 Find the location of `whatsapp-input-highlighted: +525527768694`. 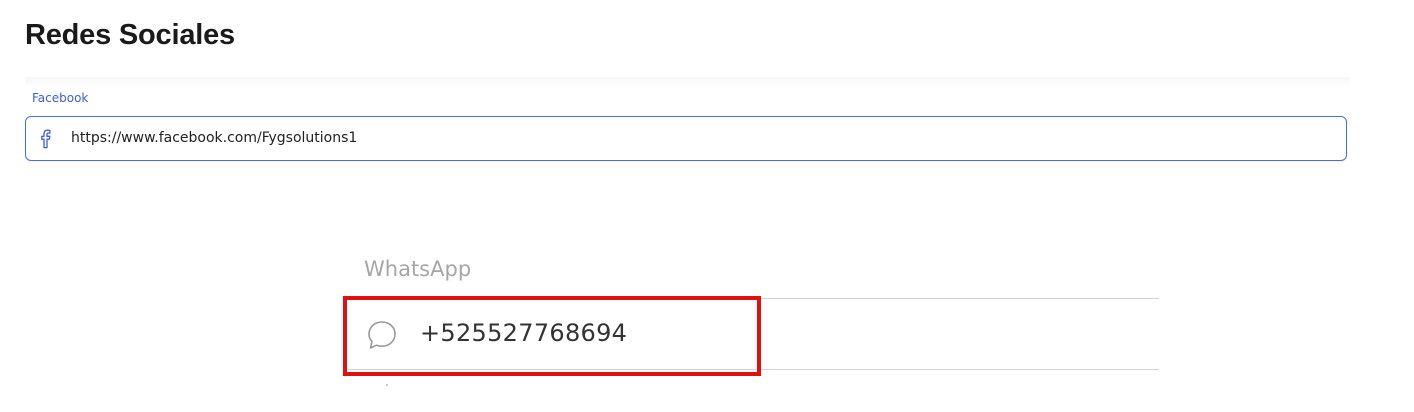

whatsapp-input-highlighted: +525527768694 is located at coordinates (552, 336).